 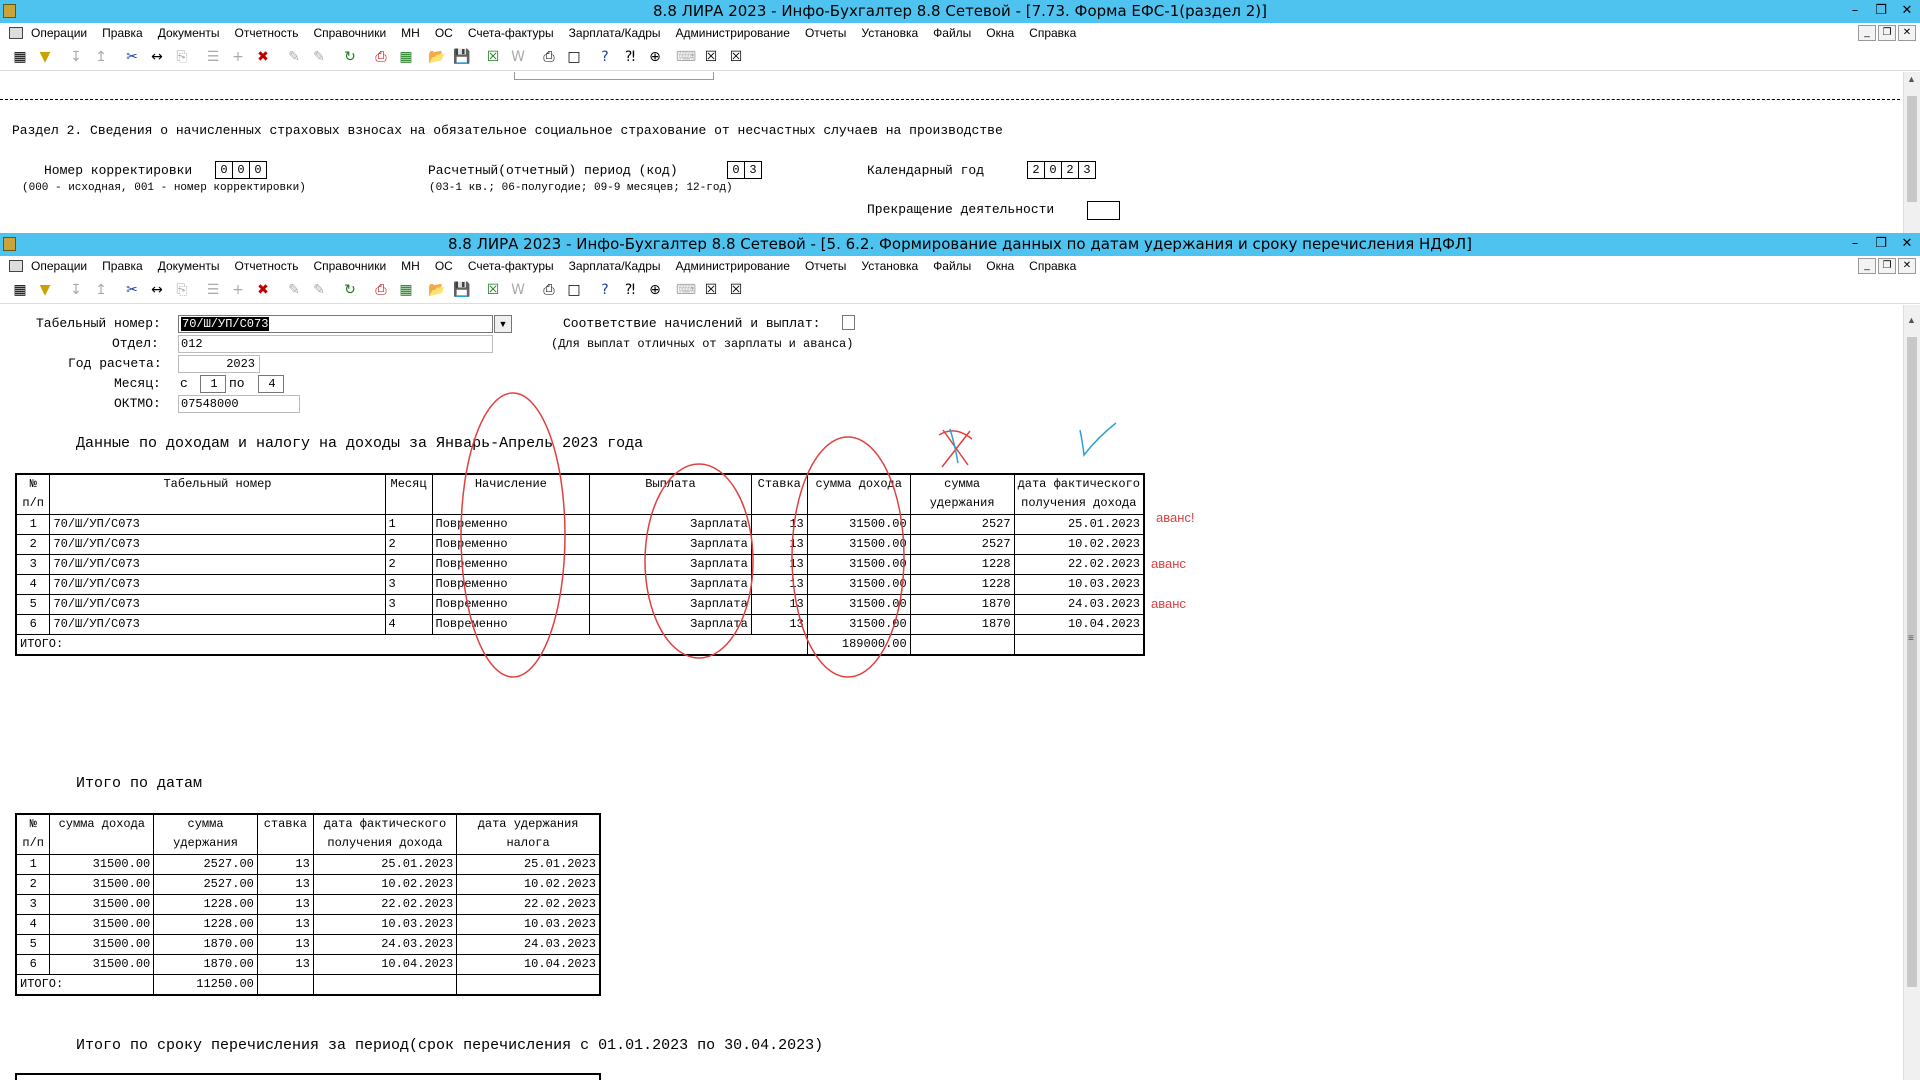 What do you see at coordinates (518, 57) in the screenshot?
I see `word-icon: W` at bounding box center [518, 57].